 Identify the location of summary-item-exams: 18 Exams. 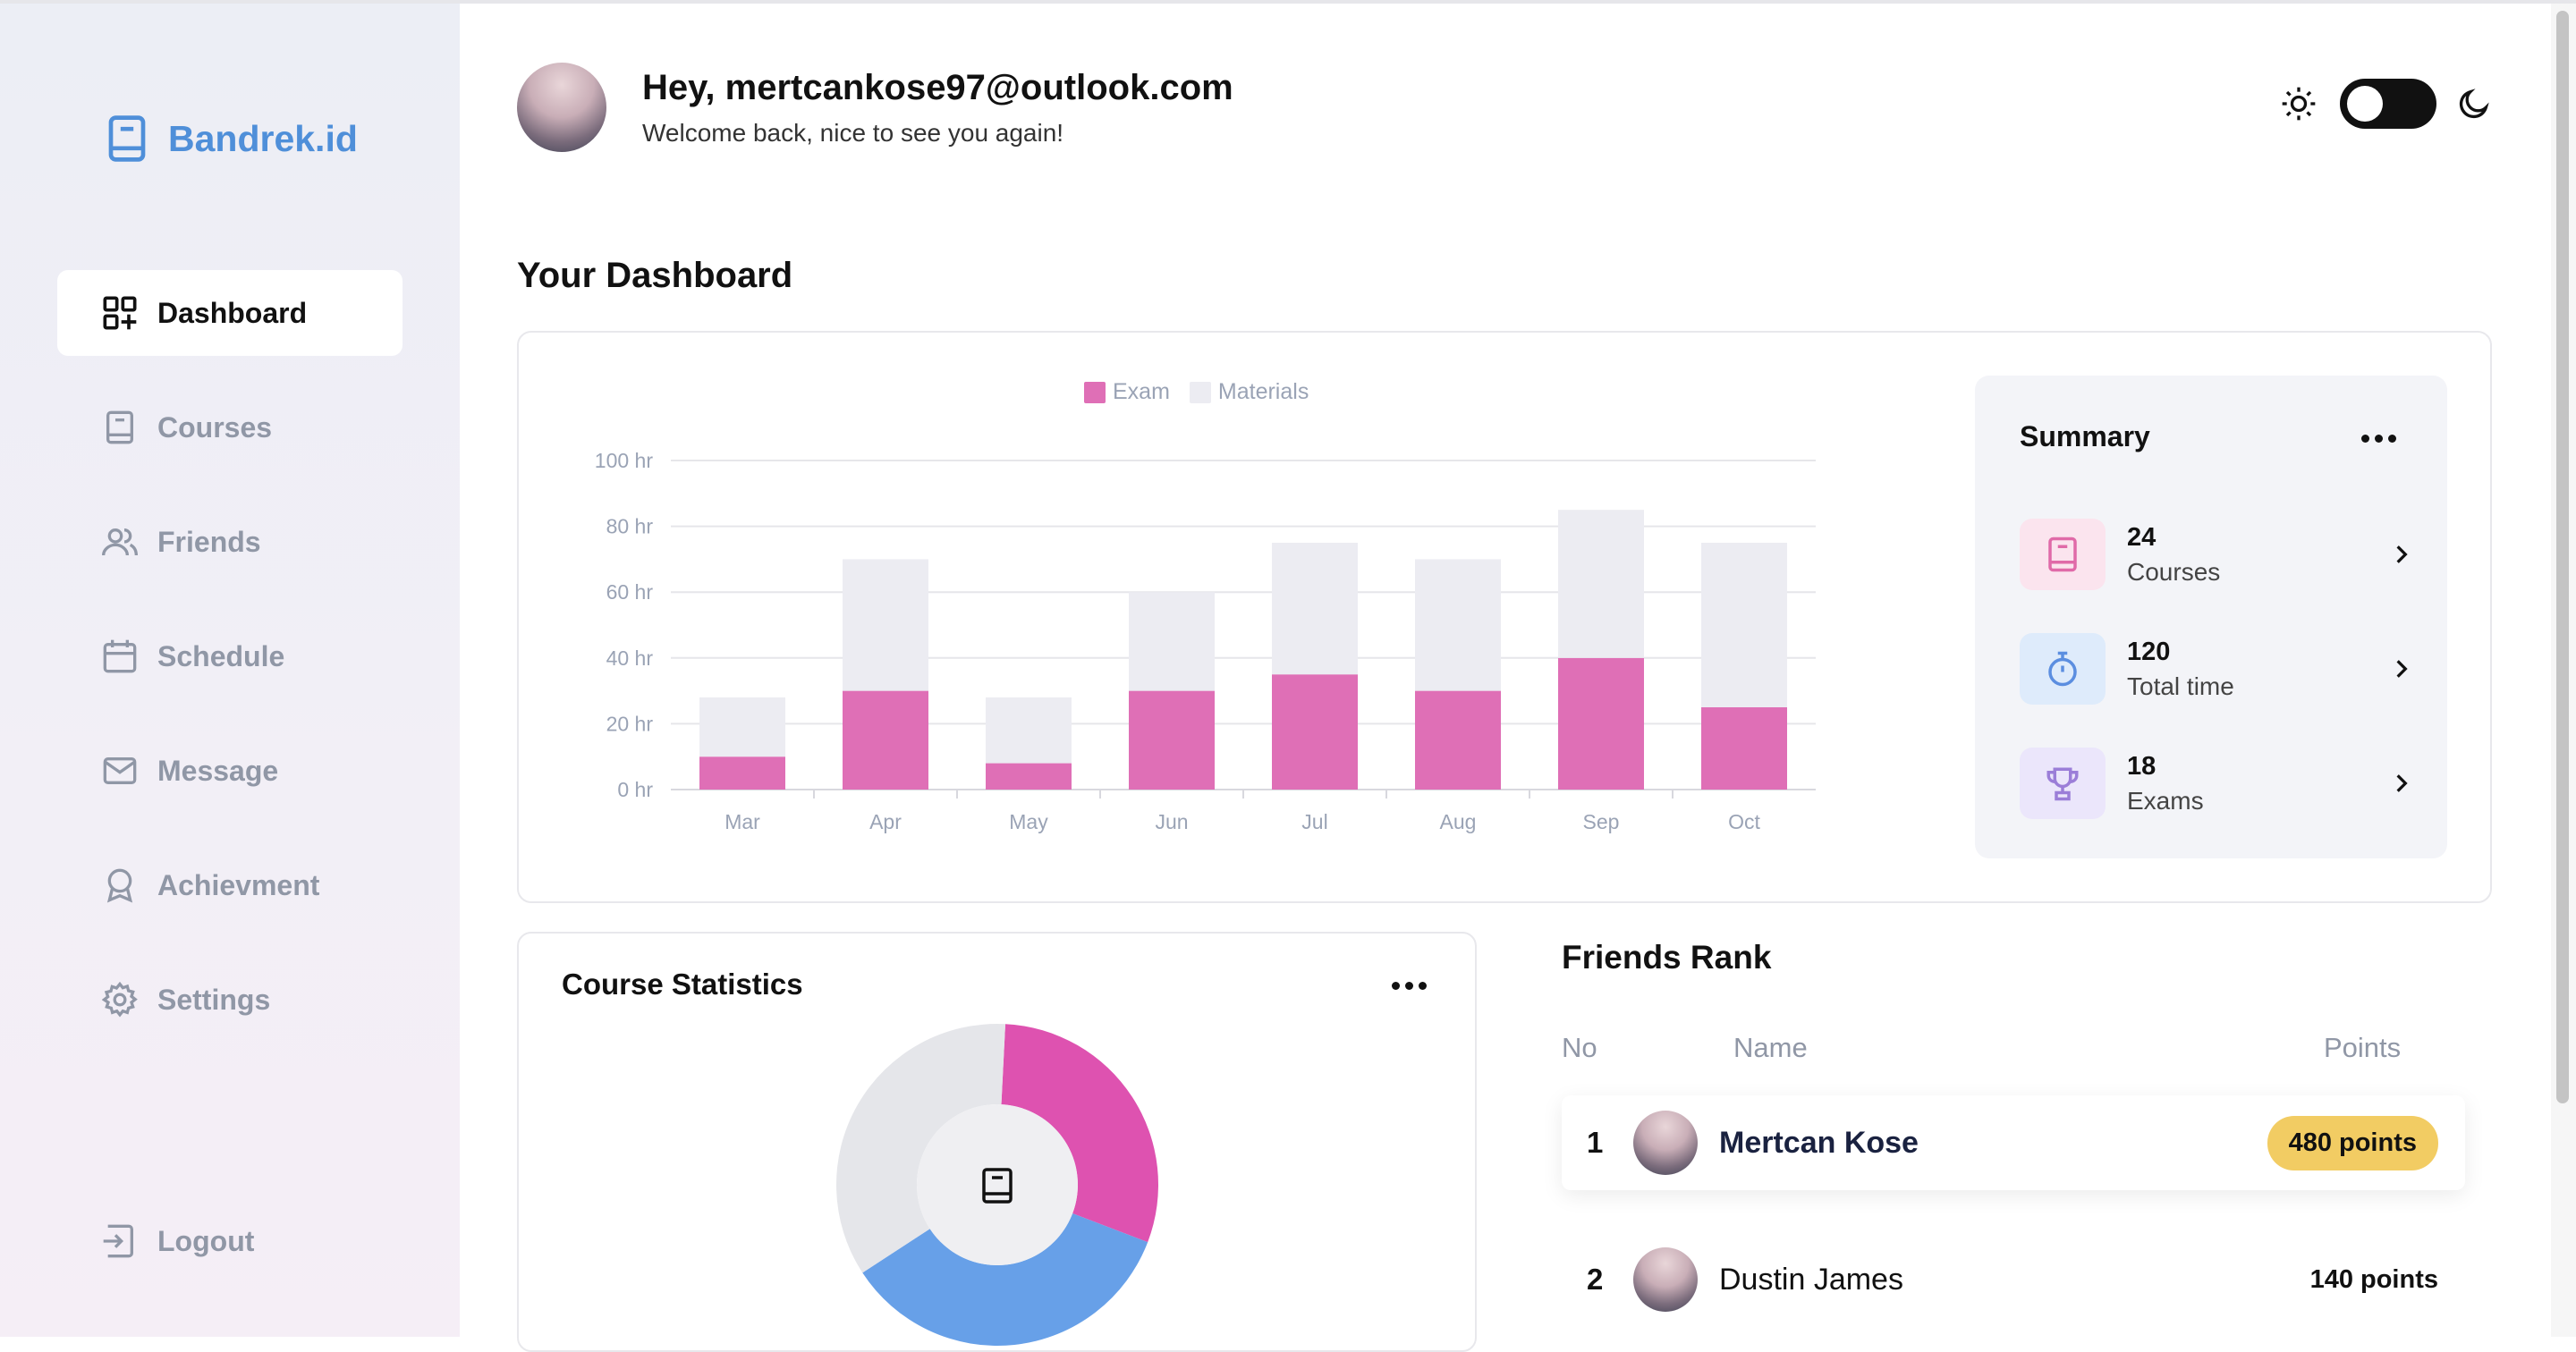
(2216, 783).